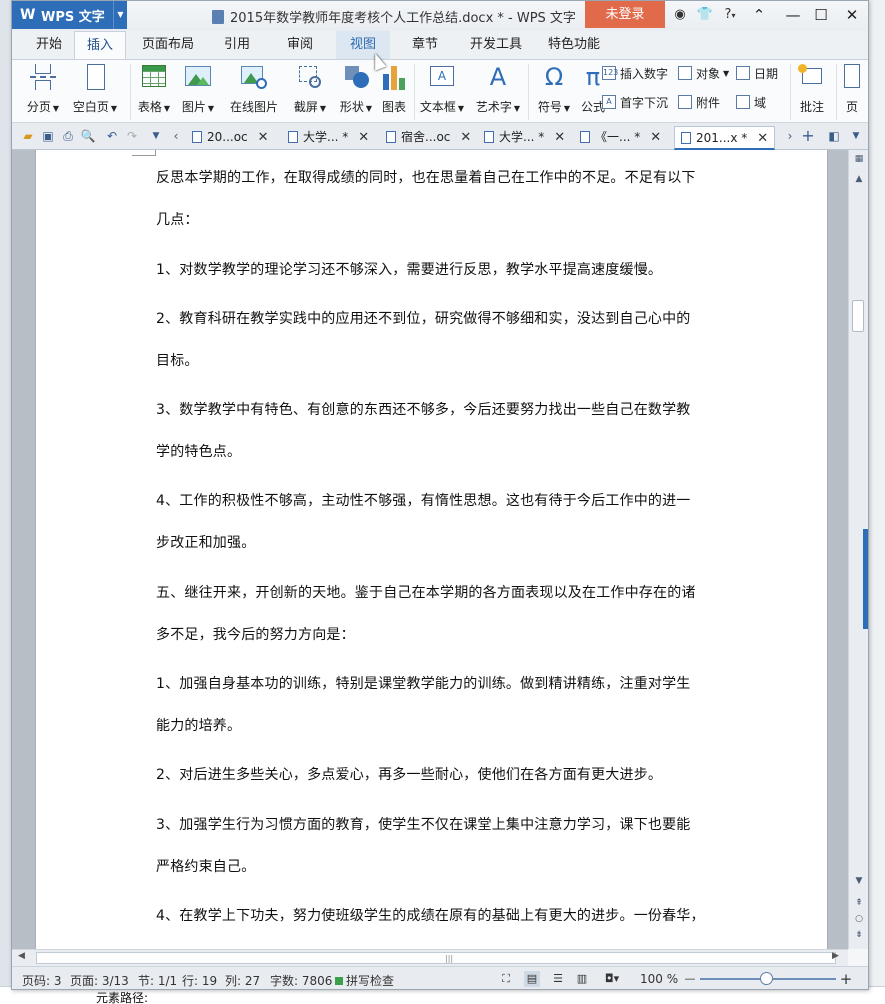  Describe the element at coordinates (423, 410) in the screenshot. I see `paragraph-line: 3、数学教学中有特色、有创意的东西还不够多，今后还要努力找出一些自己在数学教` at that location.